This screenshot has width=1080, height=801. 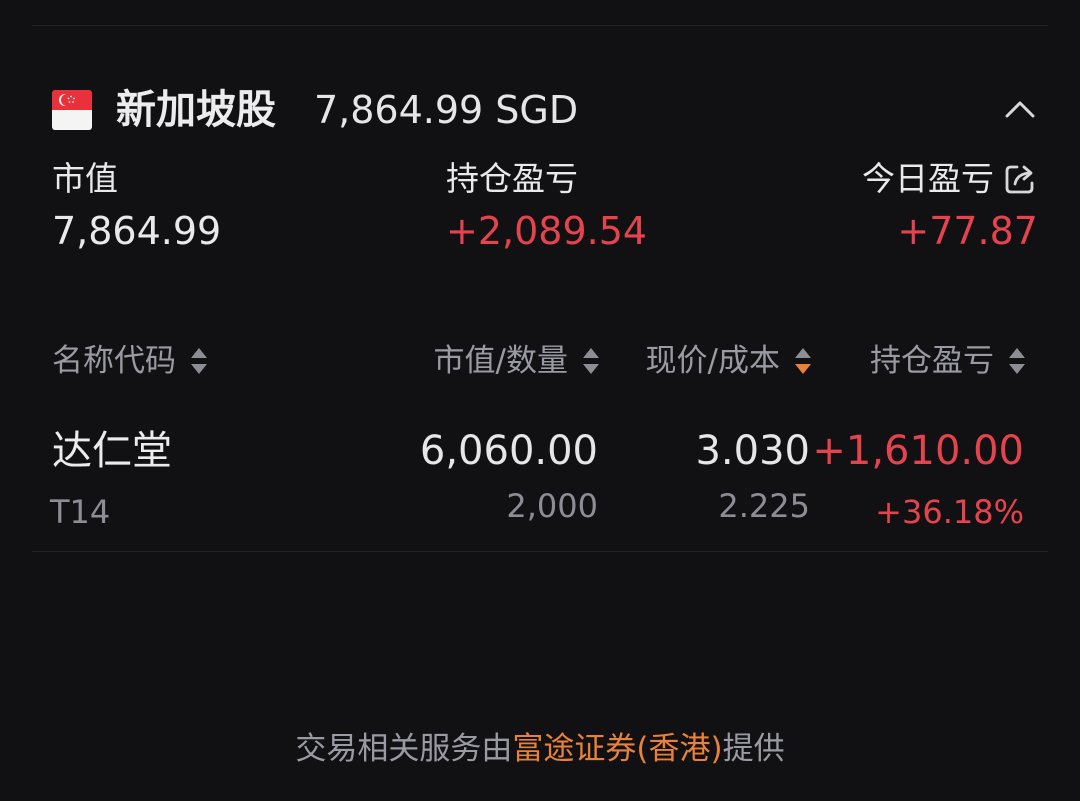 I want to click on sort-descending-icon, so click(x=803, y=361).